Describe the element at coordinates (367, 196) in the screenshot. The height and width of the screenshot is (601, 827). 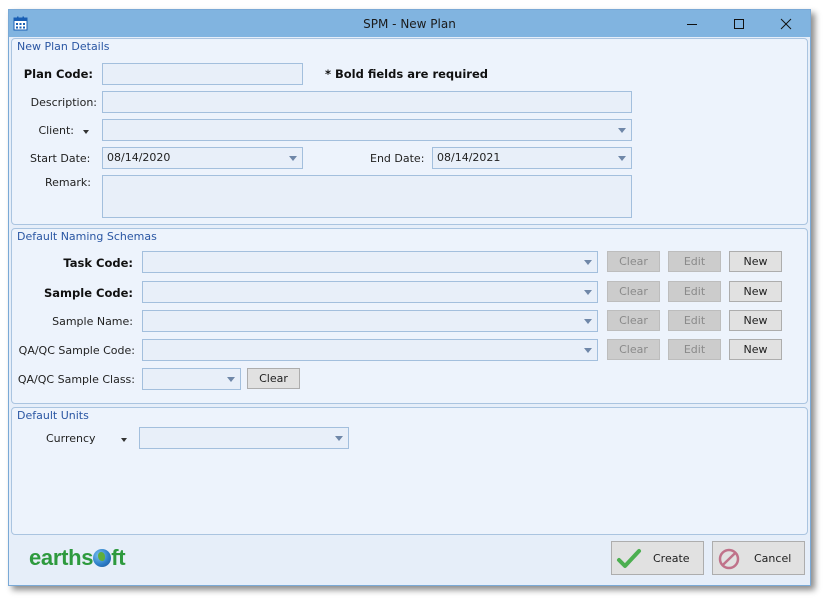
I see `remark-textarea` at that location.